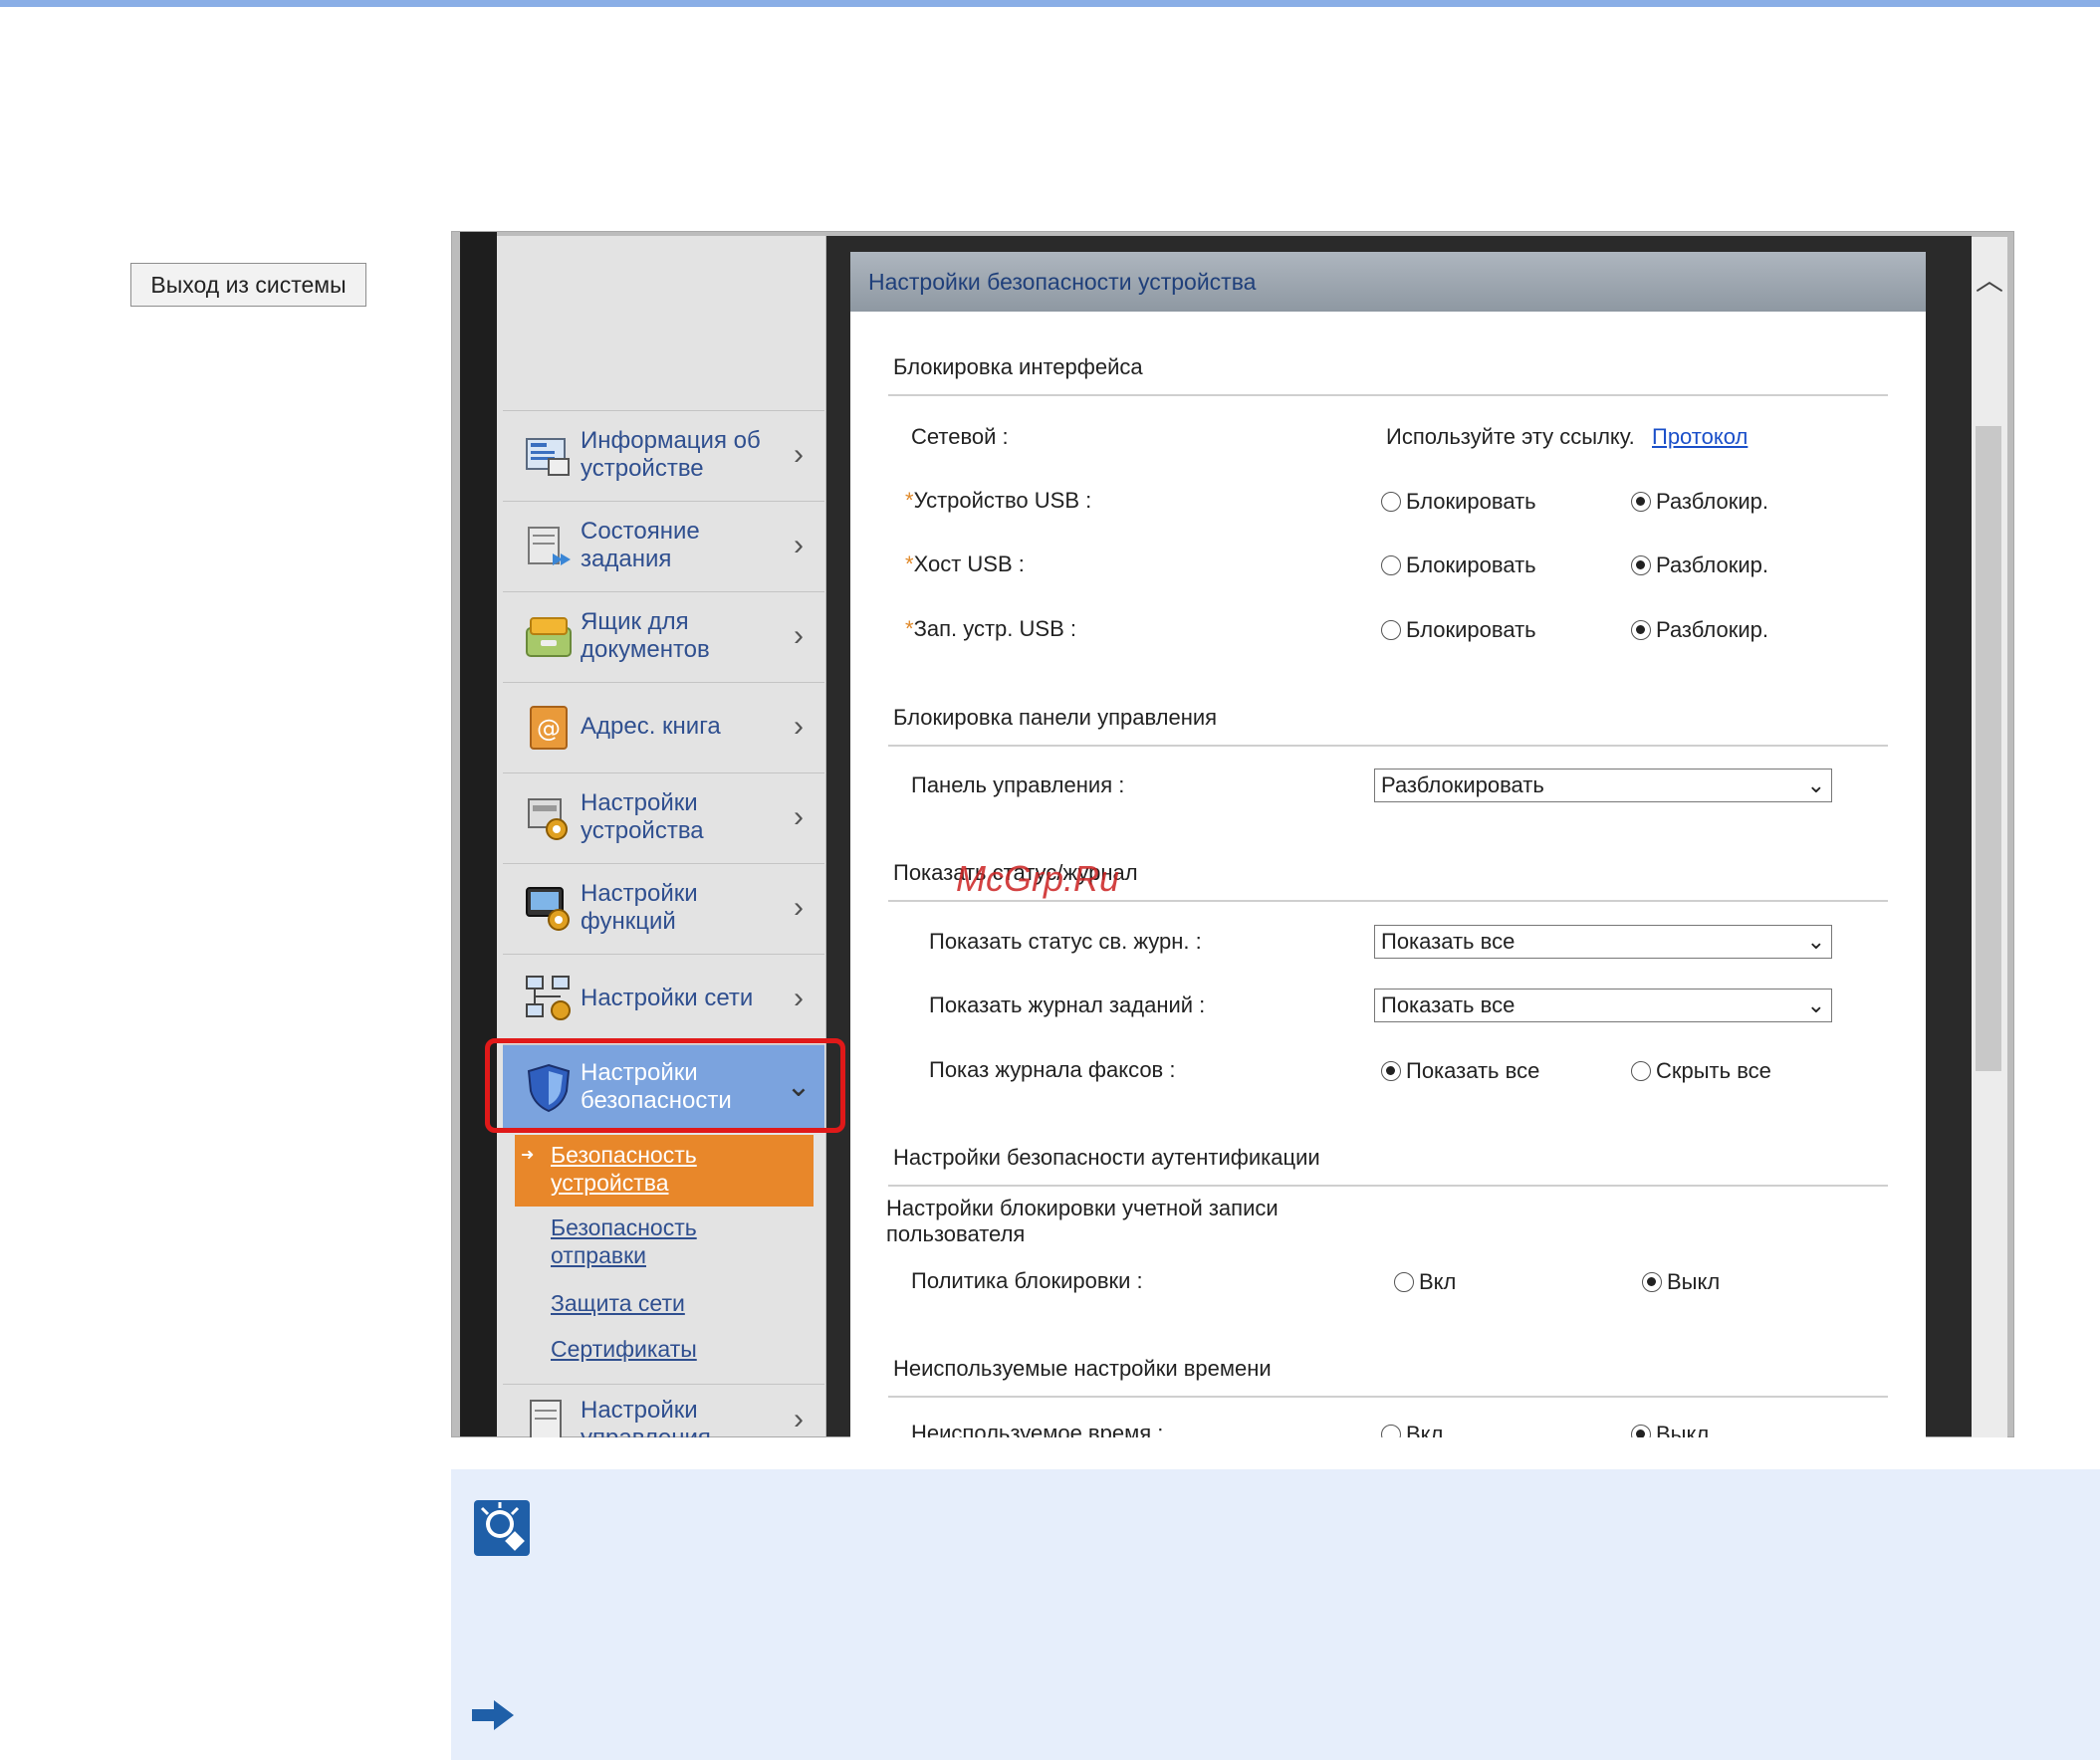 The image size is (2100, 1760). I want to click on sidebar-item-label: Ящик для документов, so click(645, 635).